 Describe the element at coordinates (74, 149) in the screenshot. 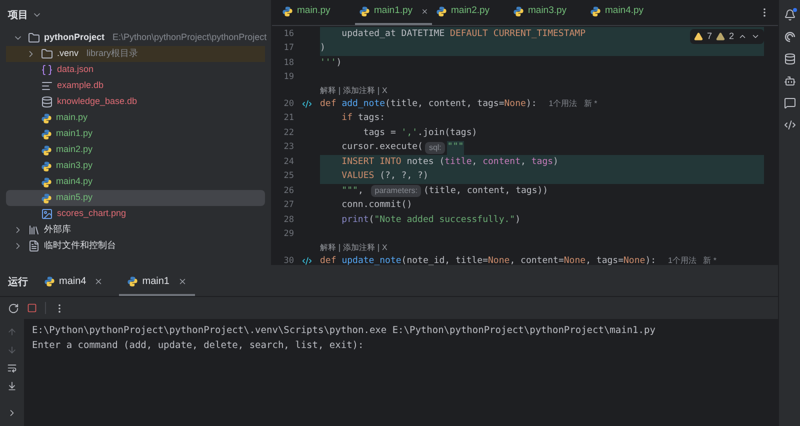

I see `file-name: main2.py` at that location.